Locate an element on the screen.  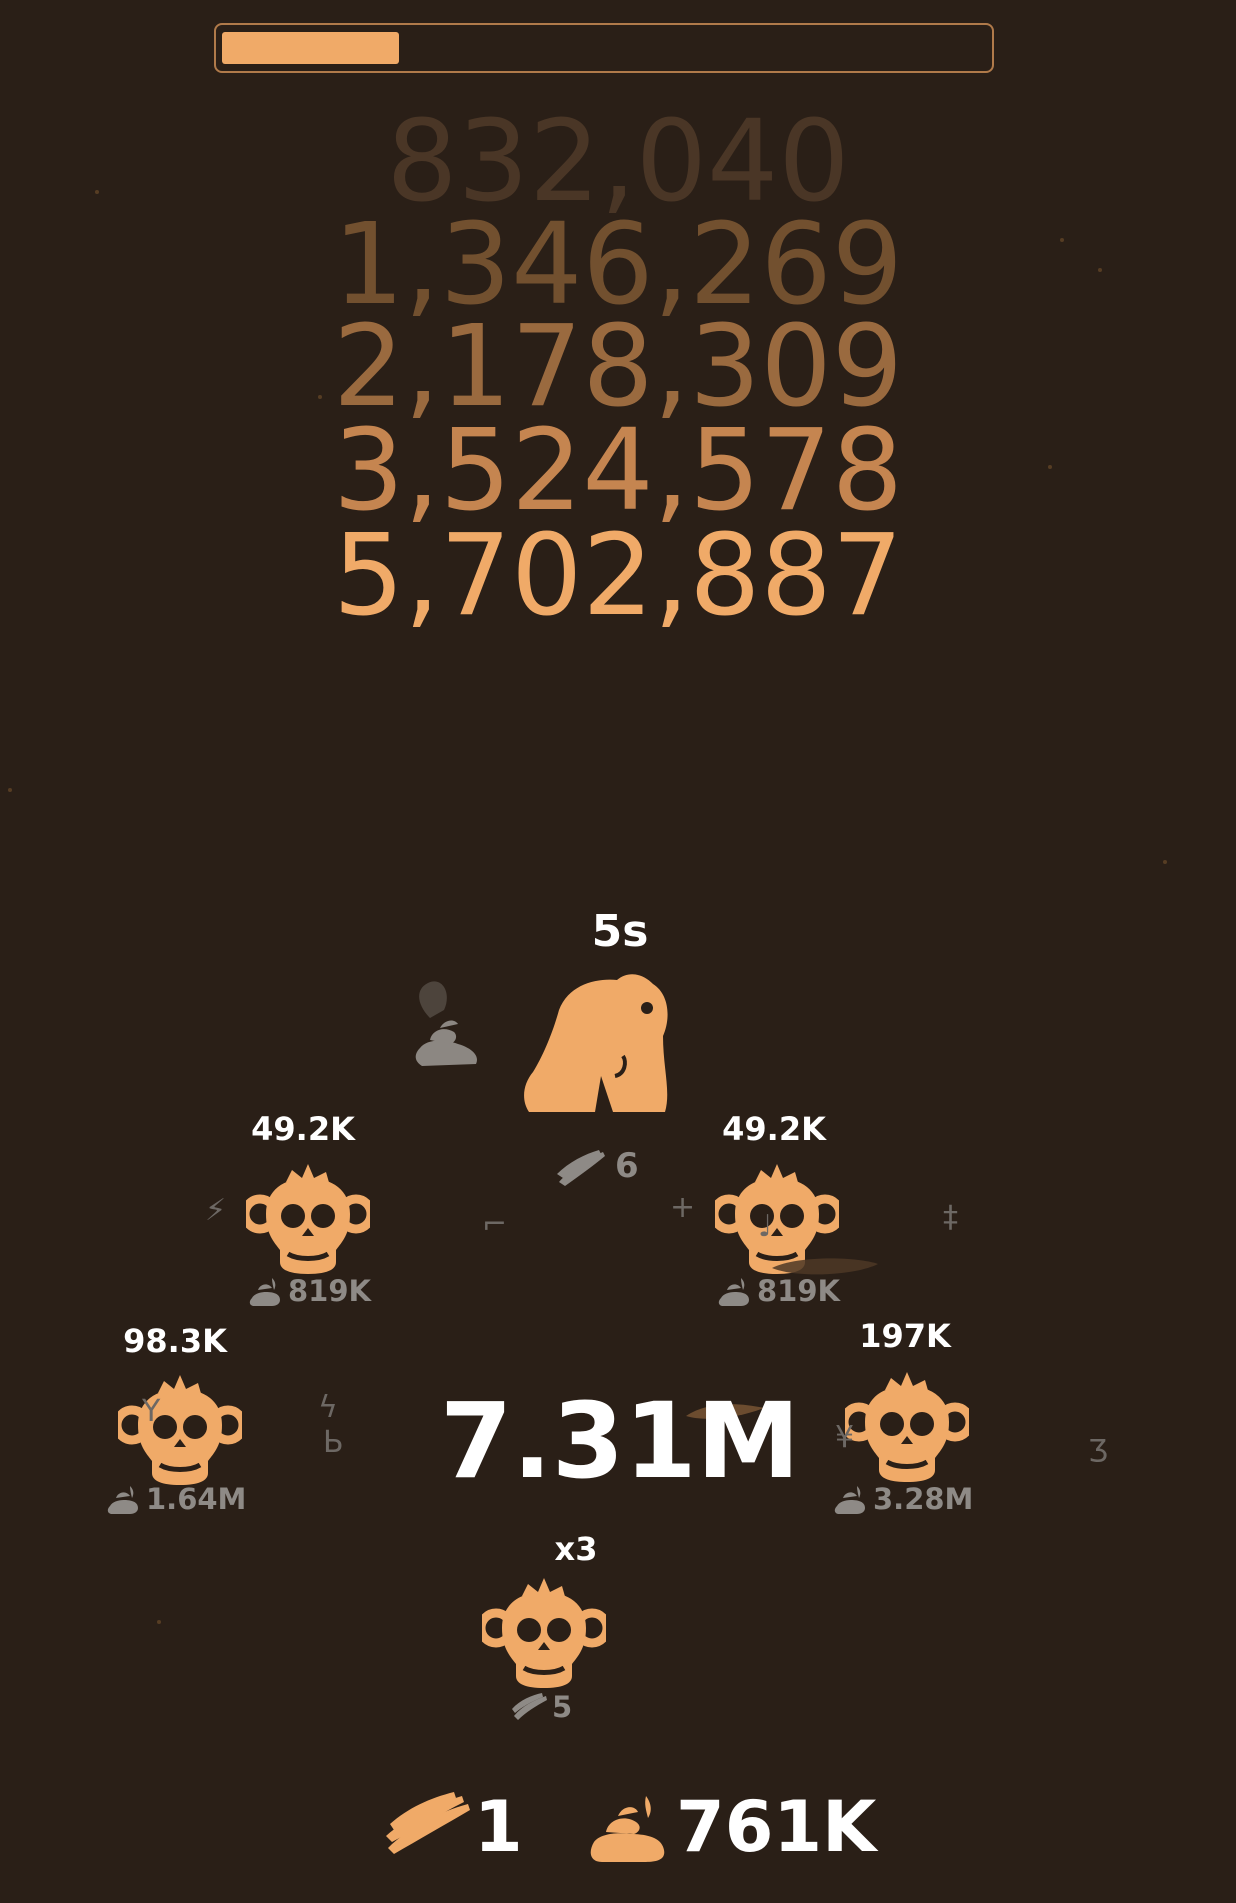
banana-peel-decoration is located at coordinates (825, 1266).